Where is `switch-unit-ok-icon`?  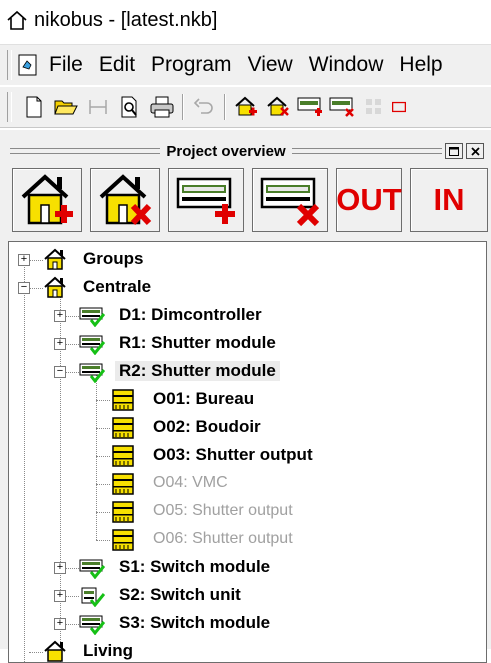
switch-unit-ok-icon is located at coordinates (93, 597).